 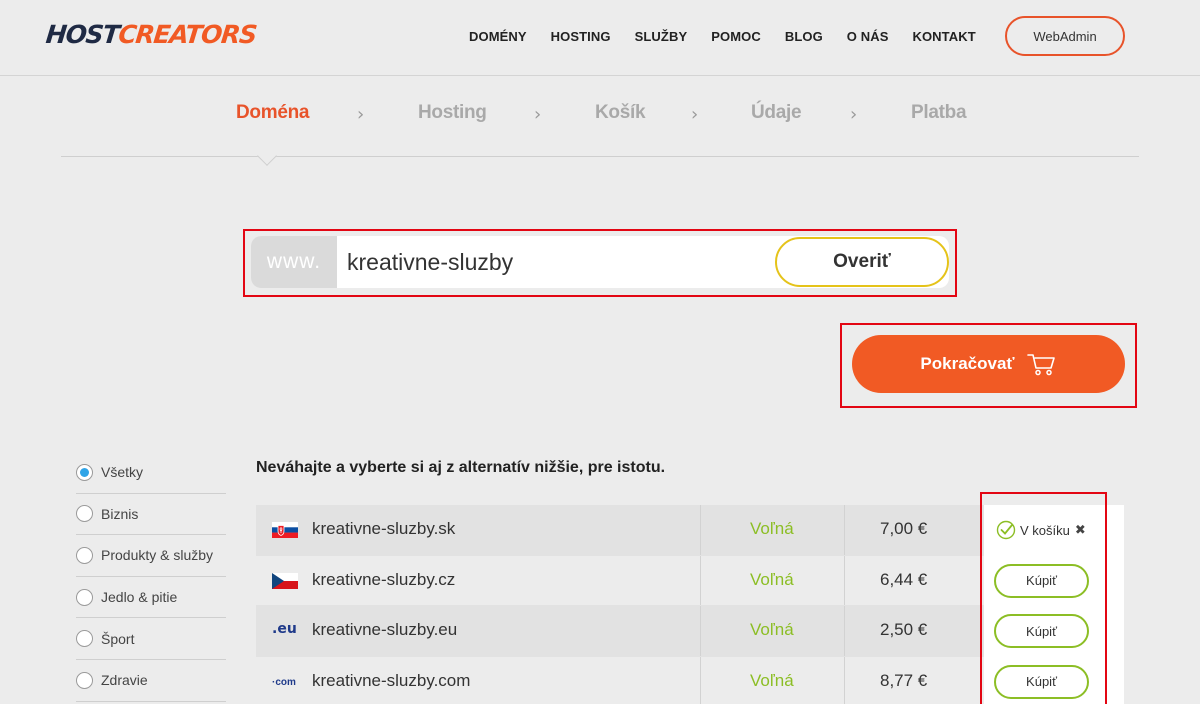 What do you see at coordinates (391, 680) in the screenshot?
I see `domain-name: kreativne-sluzby.com` at bounding box center [391, 680].